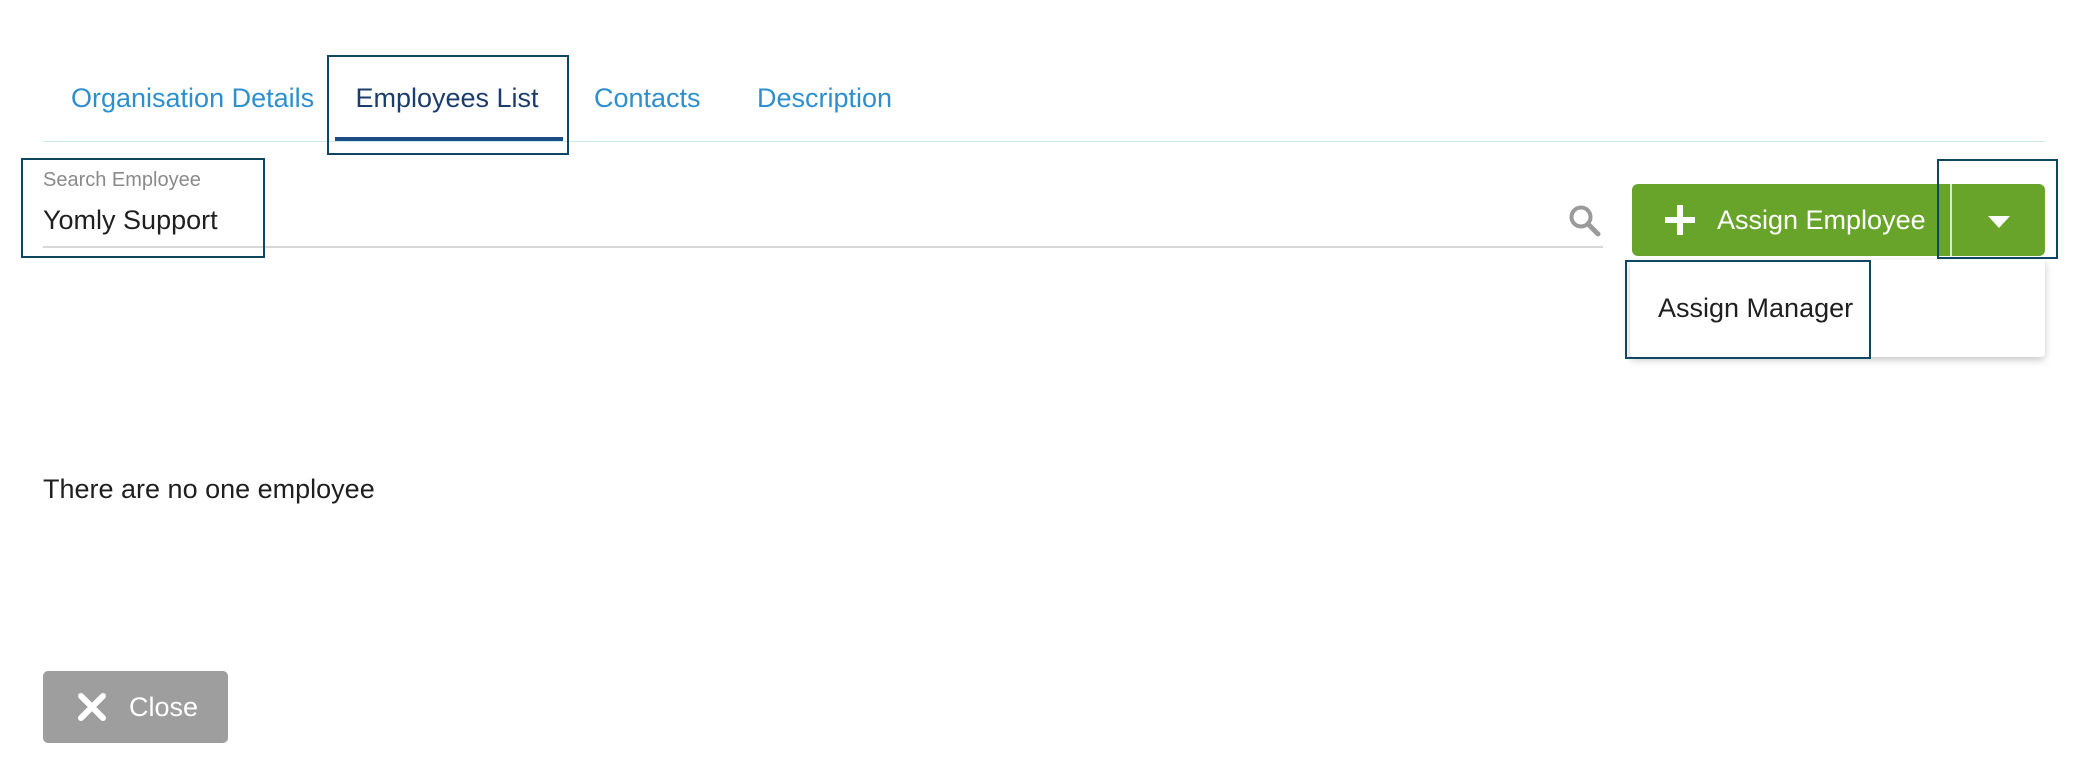  I want to click on assign-employee-button: Assign Employee, so click(1791, 220).